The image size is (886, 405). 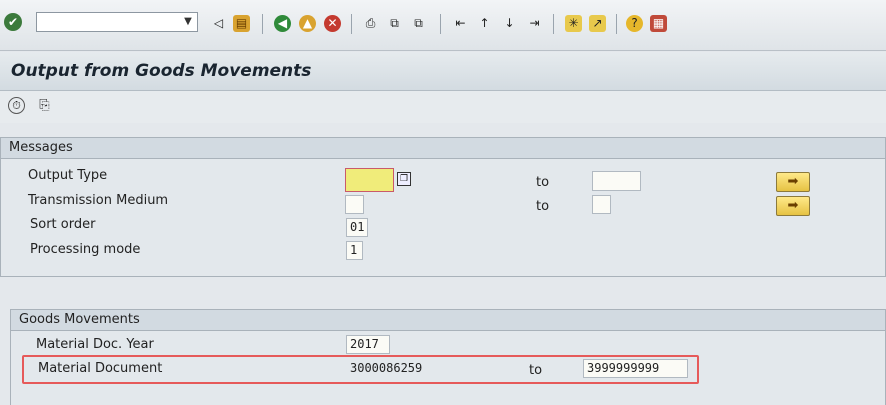 I want to click on help-icon: ?, so click(x=634, y=23).